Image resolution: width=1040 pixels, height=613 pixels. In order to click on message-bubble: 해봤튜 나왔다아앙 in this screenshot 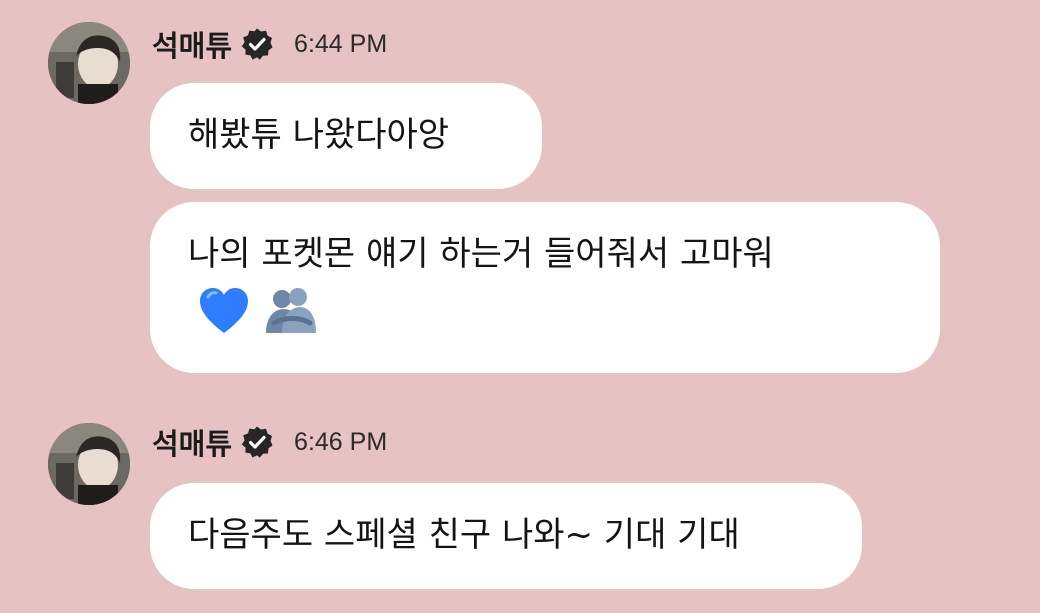, I will do `click(346, 136)`.